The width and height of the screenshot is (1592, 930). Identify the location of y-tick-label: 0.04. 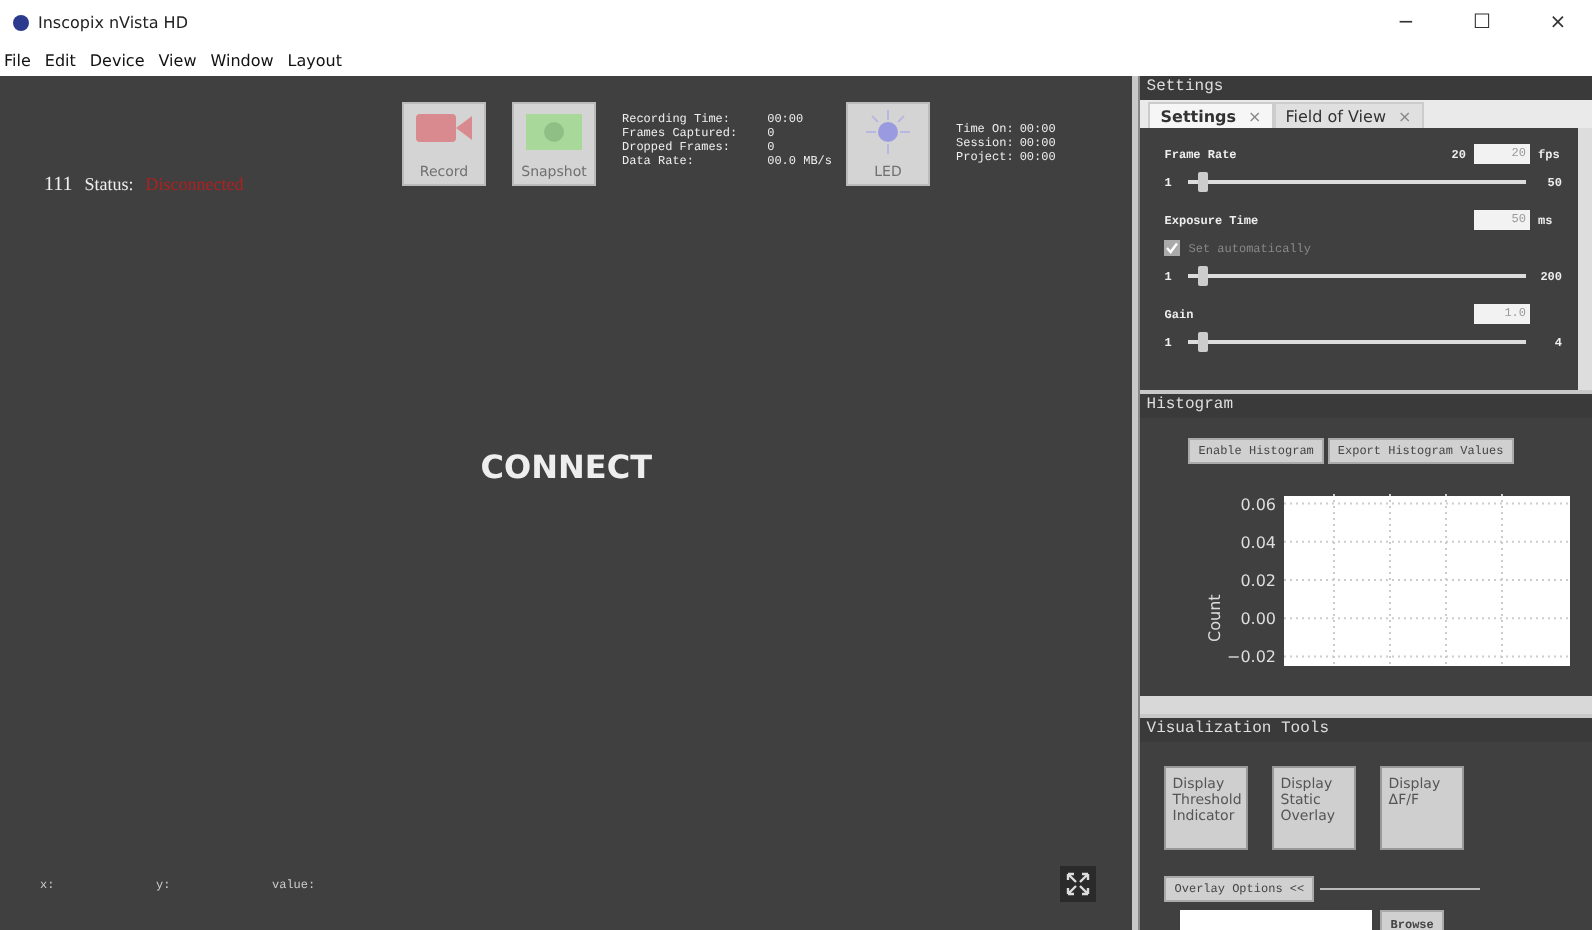
(1258, 542).